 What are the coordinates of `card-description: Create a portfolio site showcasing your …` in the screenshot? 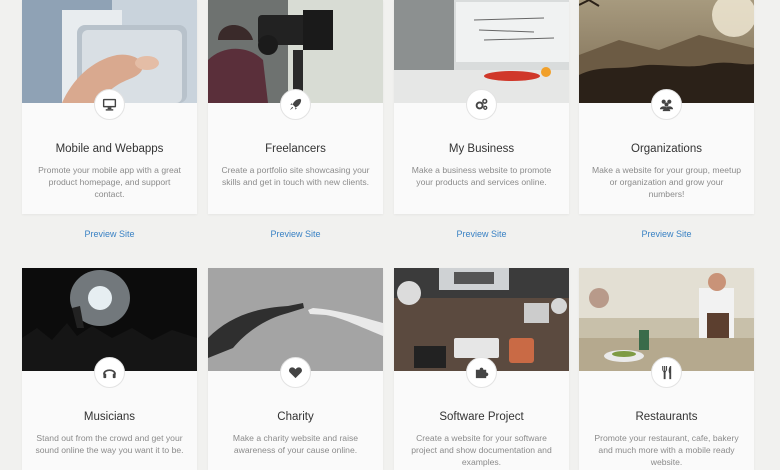 It's located at (295, 176).